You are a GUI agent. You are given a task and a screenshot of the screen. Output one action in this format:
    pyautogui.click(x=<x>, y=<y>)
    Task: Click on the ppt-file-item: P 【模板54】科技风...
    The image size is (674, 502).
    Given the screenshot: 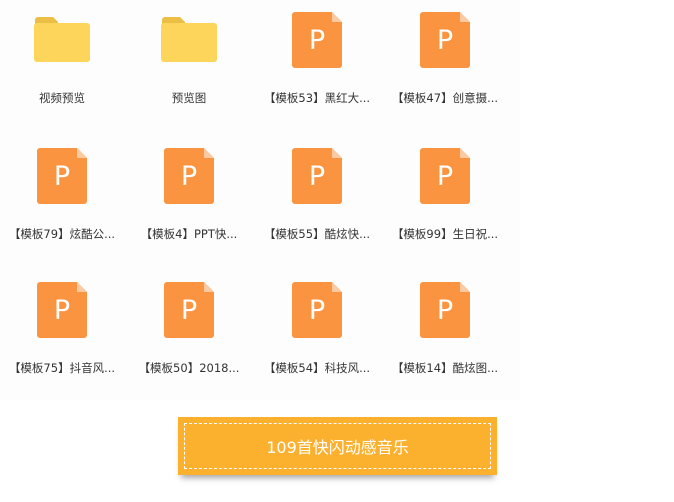 What is the action you would take?
    pyautogui.click(x=317, y=335)
    